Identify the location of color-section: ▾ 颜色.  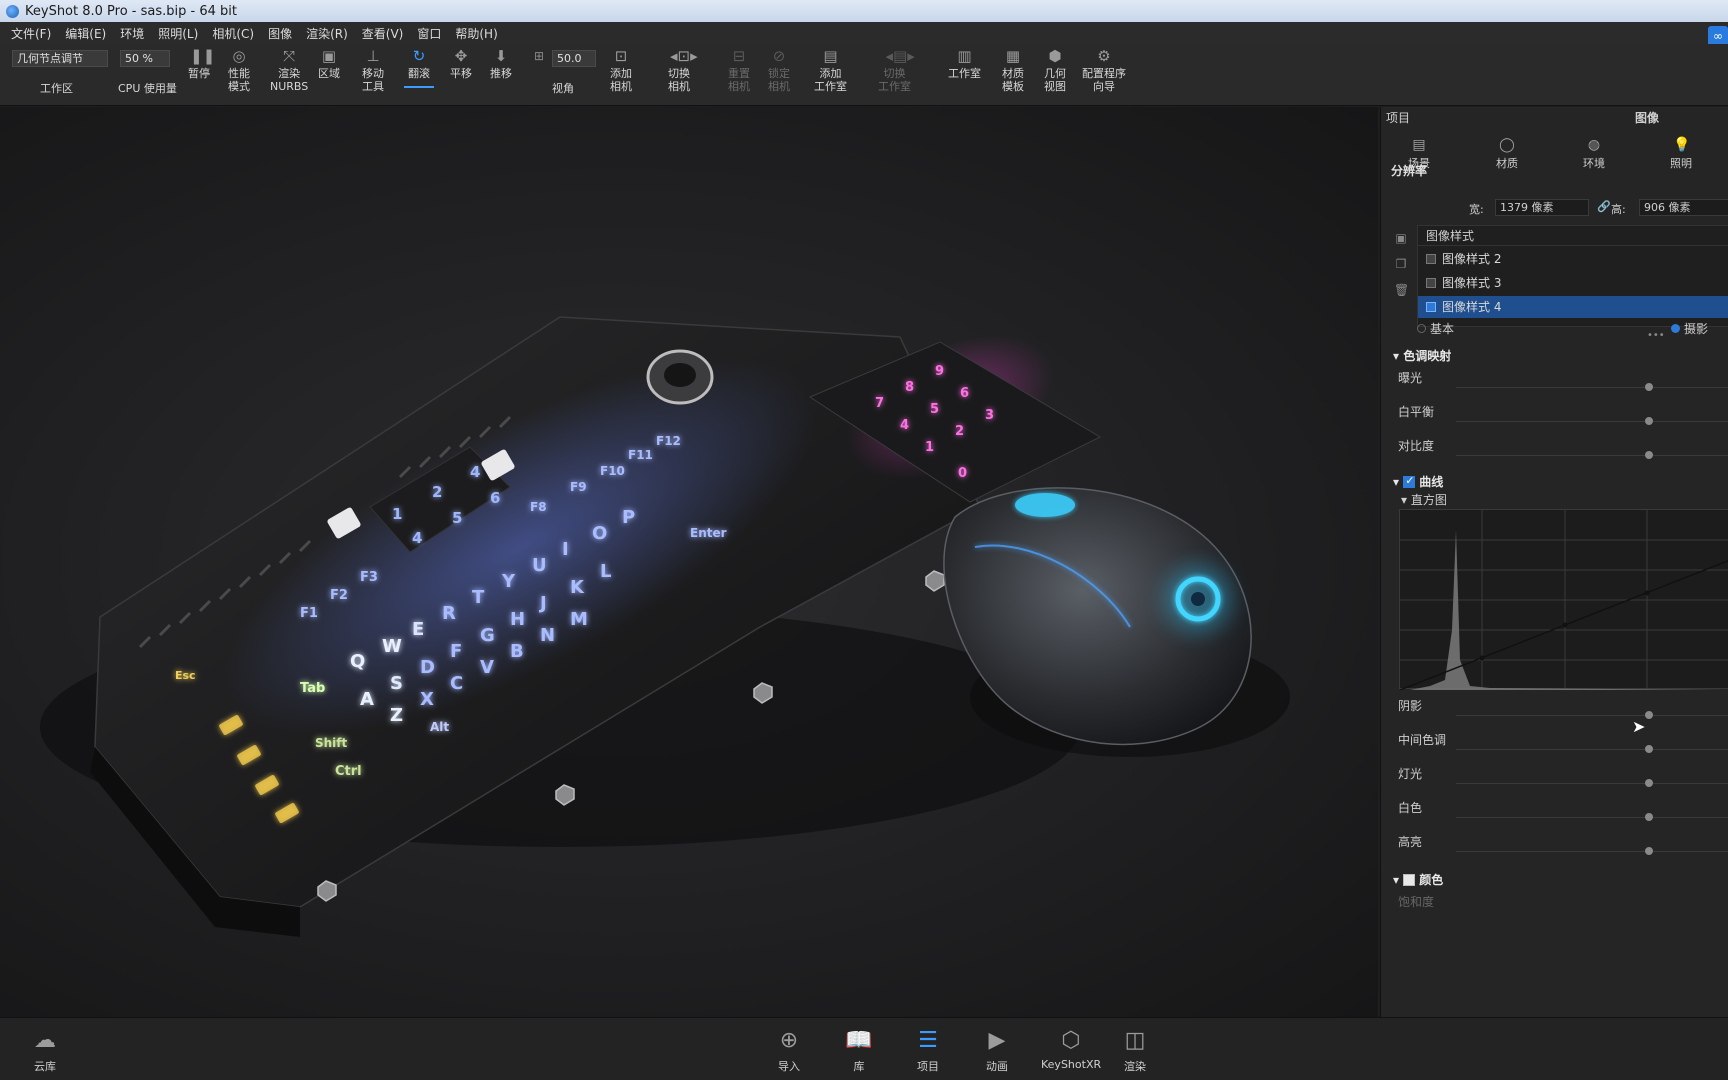
(1418, 879).